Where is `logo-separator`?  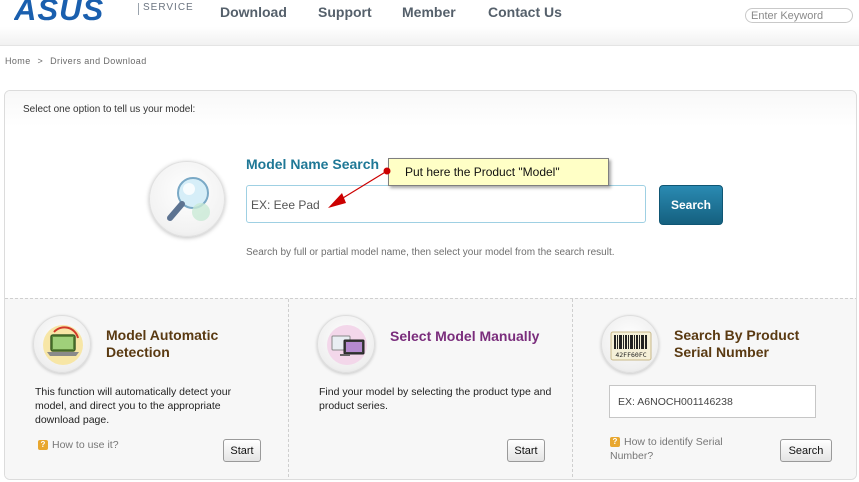 logo-separator is located at coordinates (138, 9).